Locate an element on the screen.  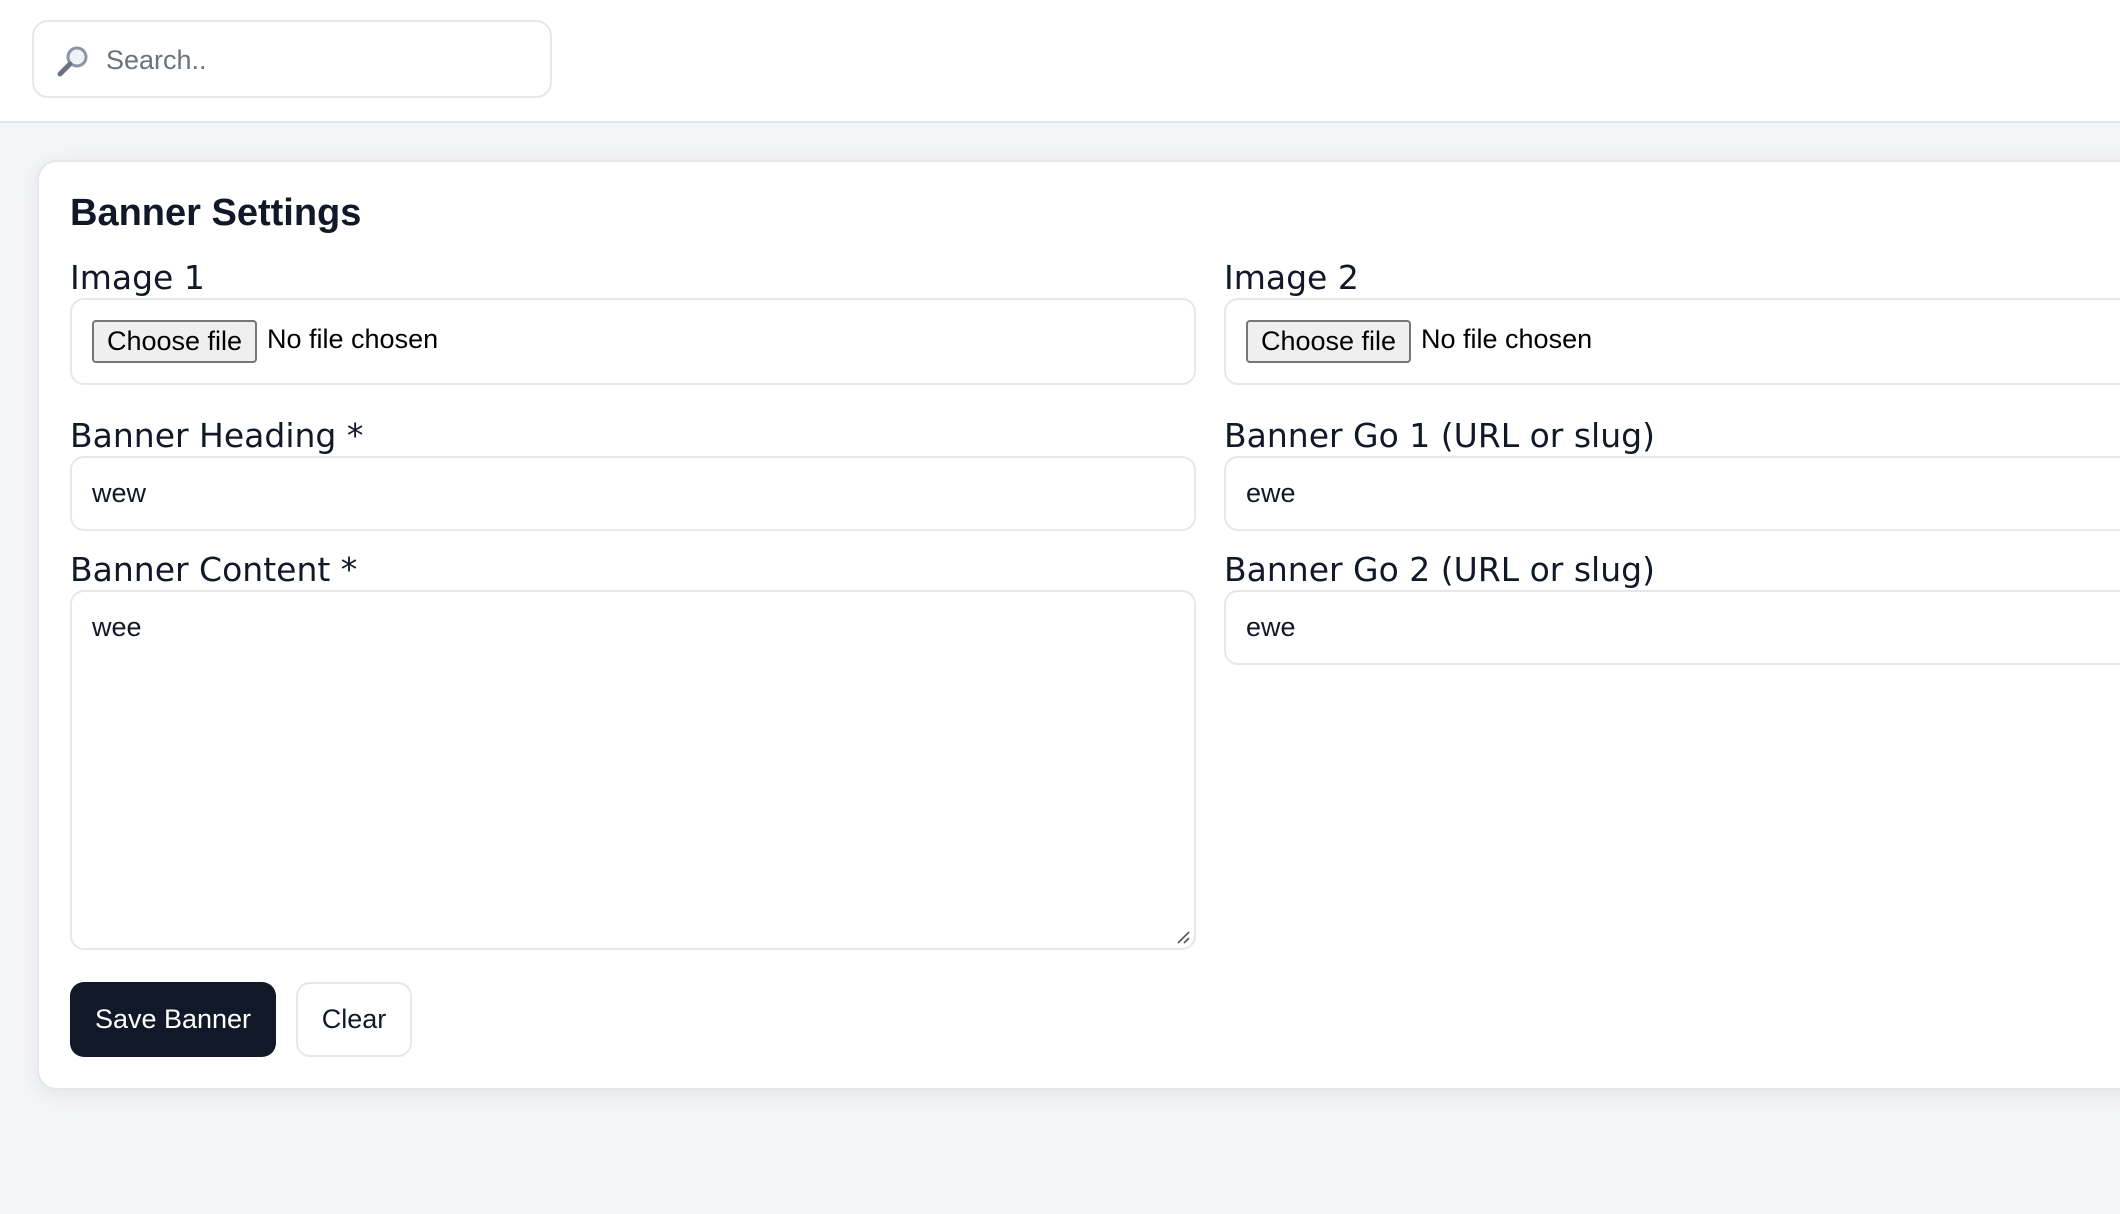
image2-file-status: No file chosen is located at coordinates (1507, 339).